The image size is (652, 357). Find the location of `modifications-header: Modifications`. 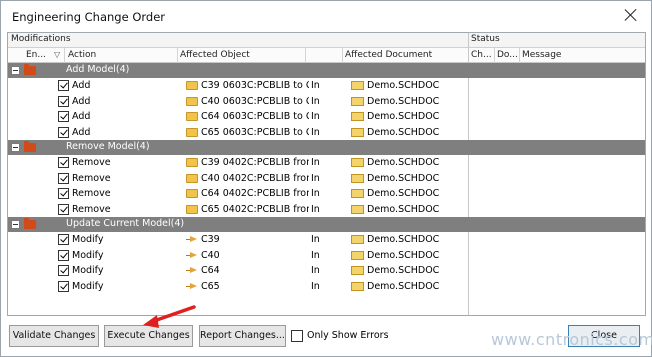

modifications-header: Modifications is located at coordinates (41, 39).